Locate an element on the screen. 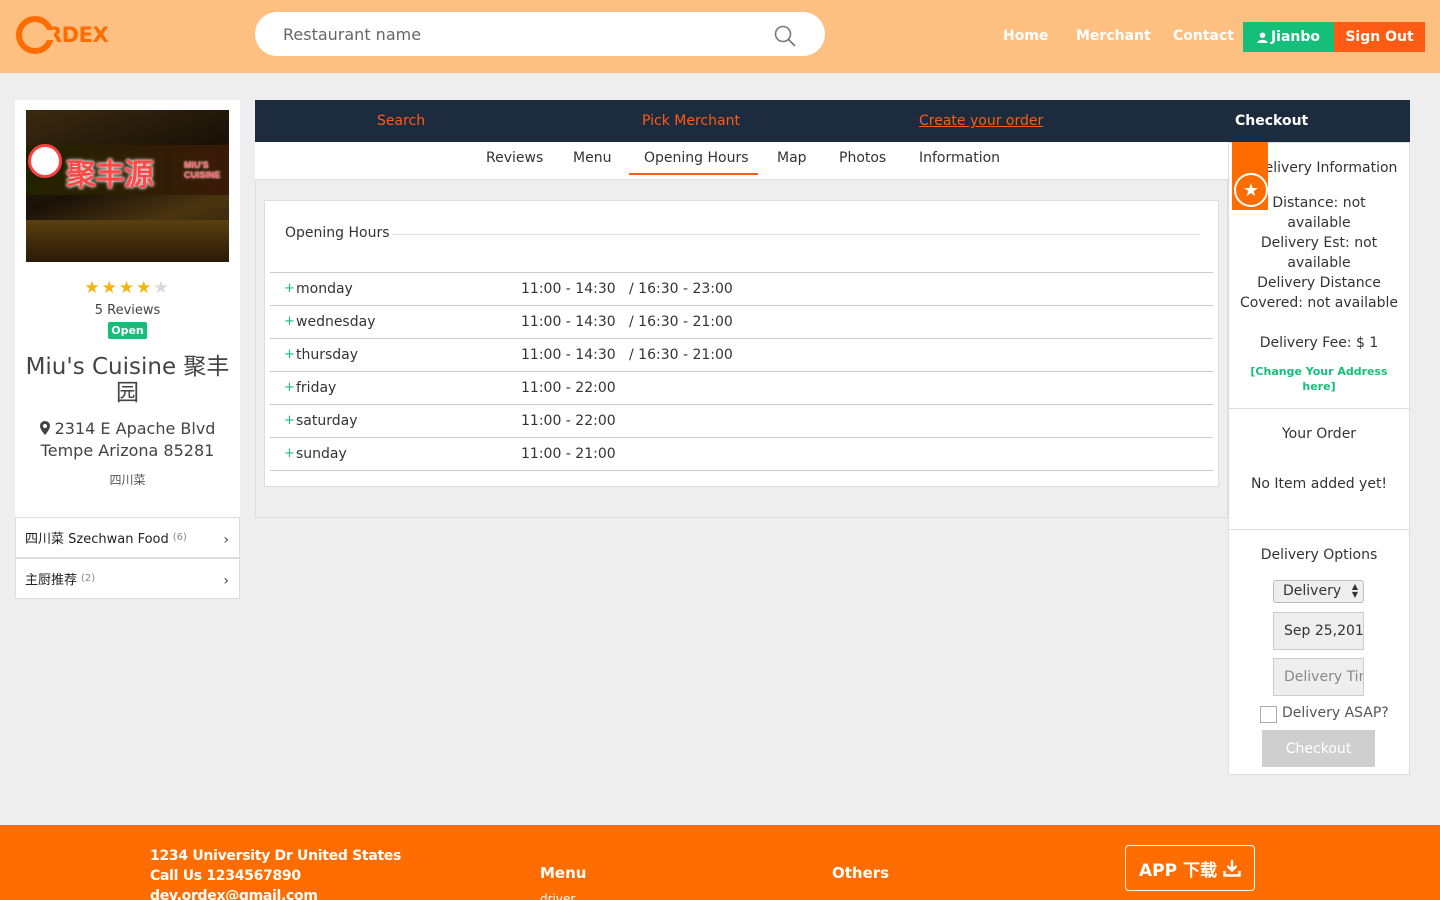 The width and height of the screenshot is (1440, 900). nav-merchant-link: Merchant is located at coordinates (1113, 36).